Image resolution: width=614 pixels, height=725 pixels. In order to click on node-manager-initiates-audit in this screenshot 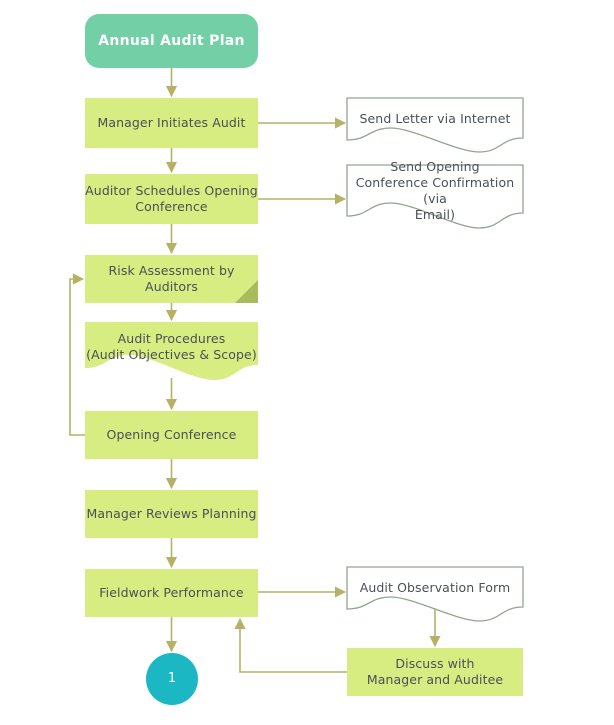, I will do `click(171, 123)`.